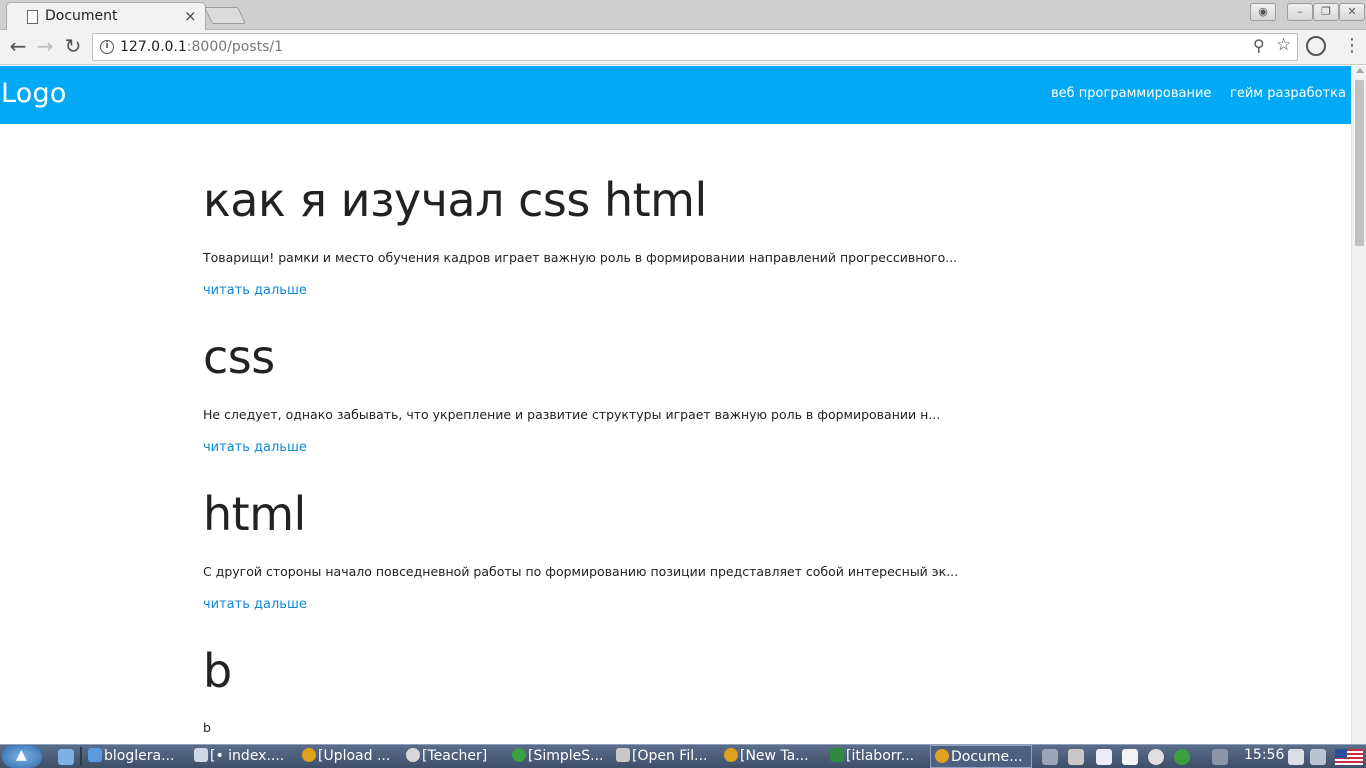 This screenshot has height=768, width=1366. I want to click on show-desktop-icon, so click(66, 757).